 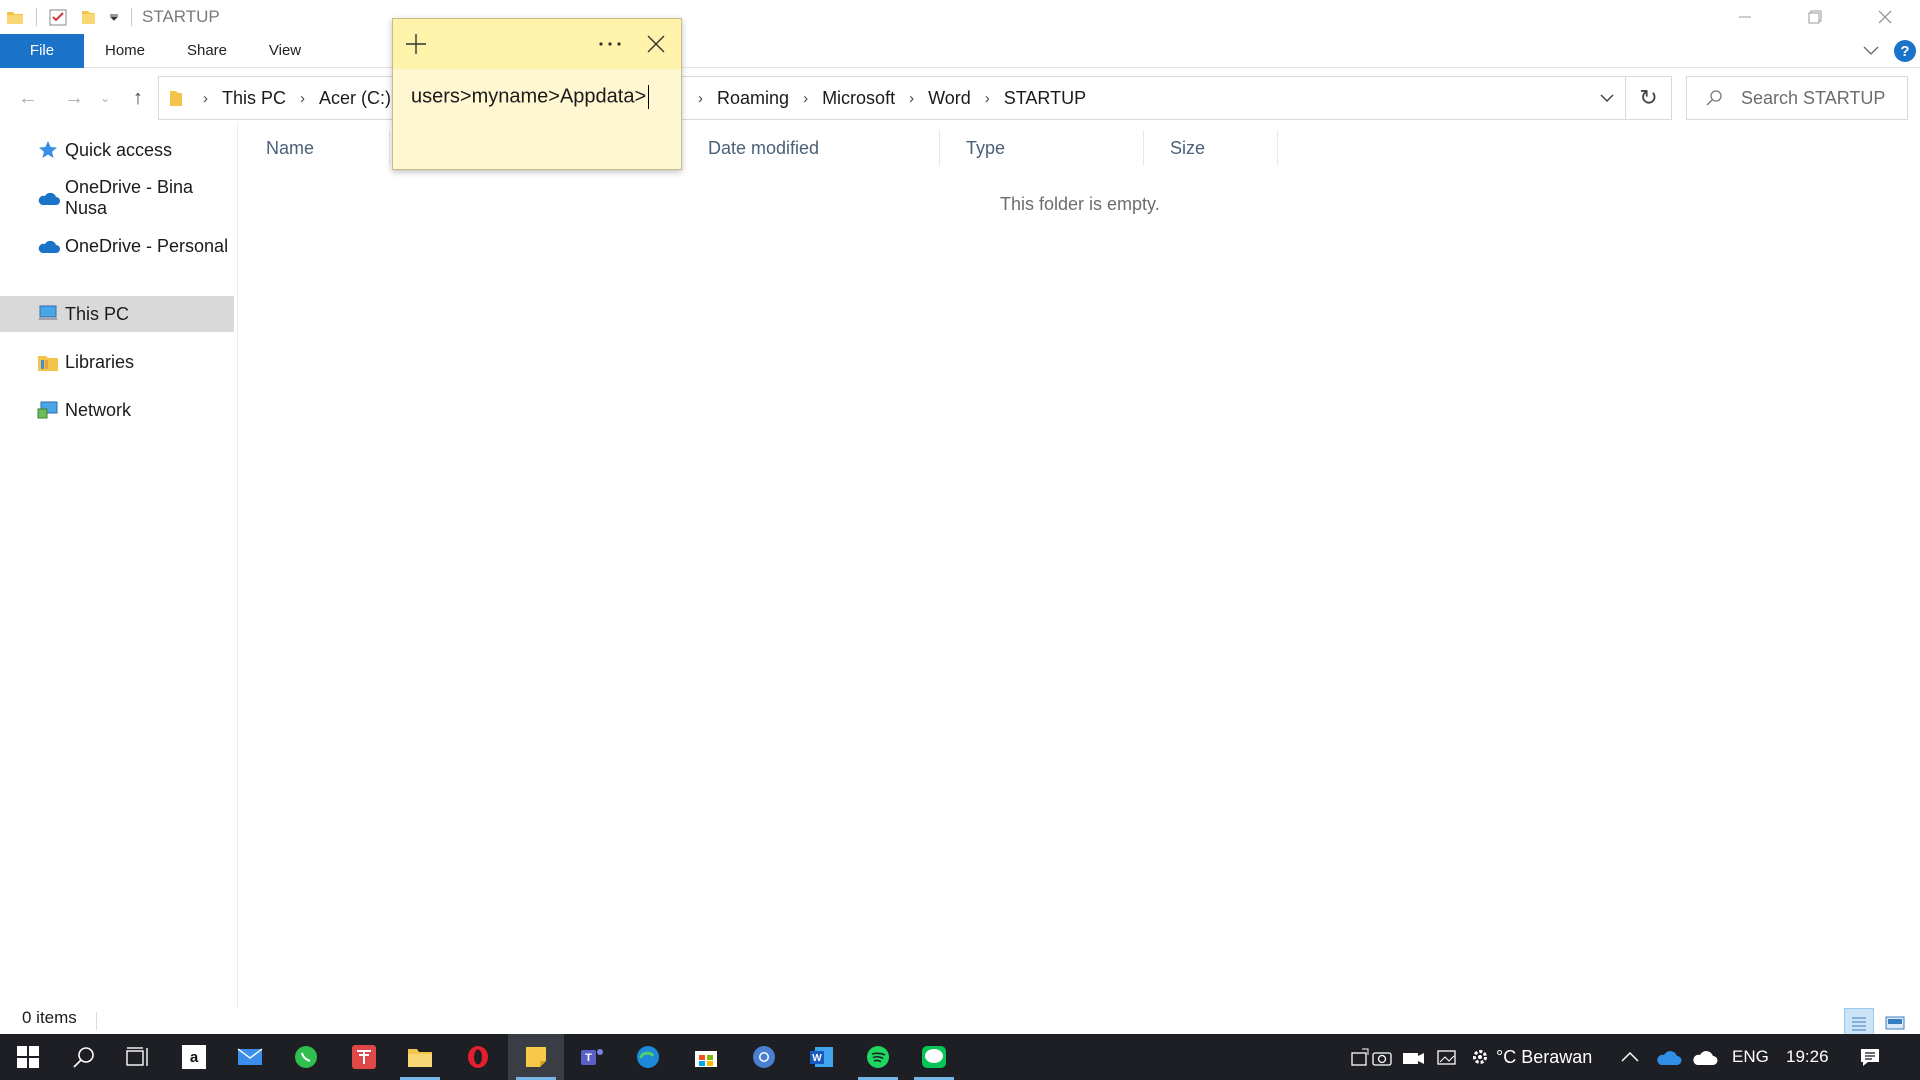 I want to click on nav-item-label: OneDrive - Personal, so click(x=147, y=245).